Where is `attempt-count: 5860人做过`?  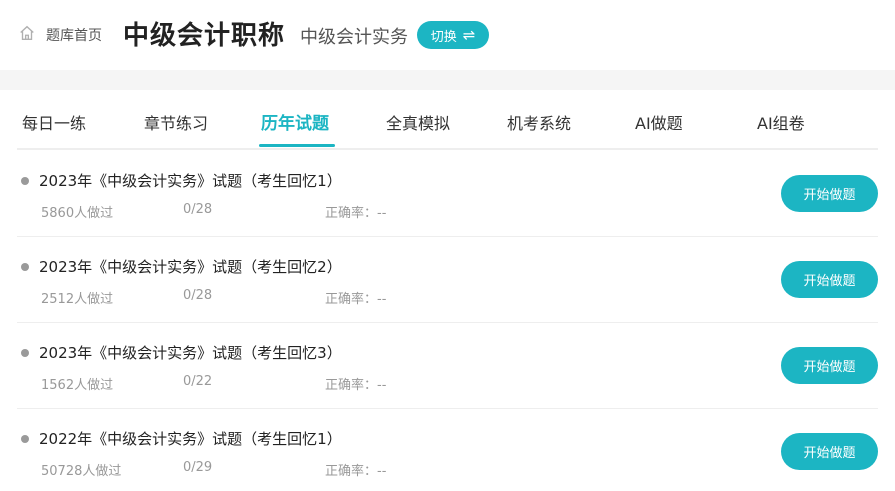 attempt-count: 5860人做过 is located at coordinates (77, 213).